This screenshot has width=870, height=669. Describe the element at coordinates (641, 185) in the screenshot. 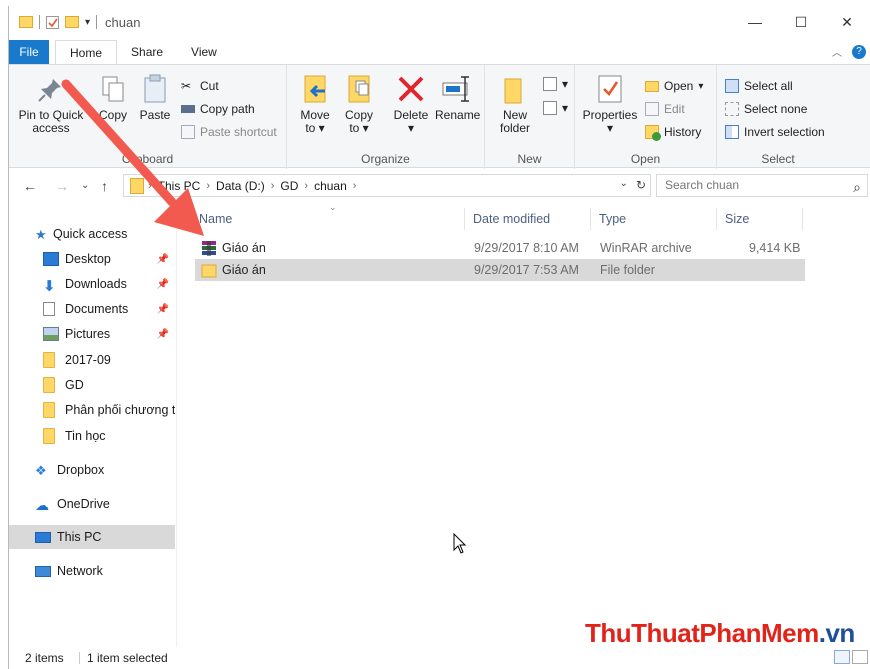

I see `refresh-icon: ↻` at that location.